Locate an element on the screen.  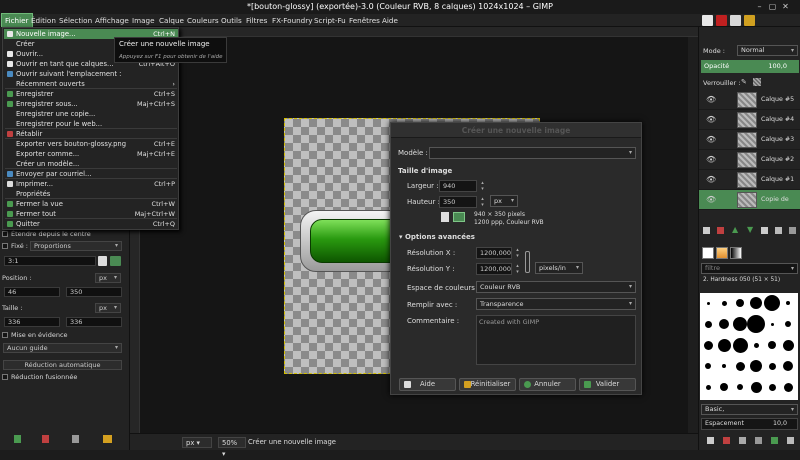
landscape-icon is located at coordinates (459, 217).